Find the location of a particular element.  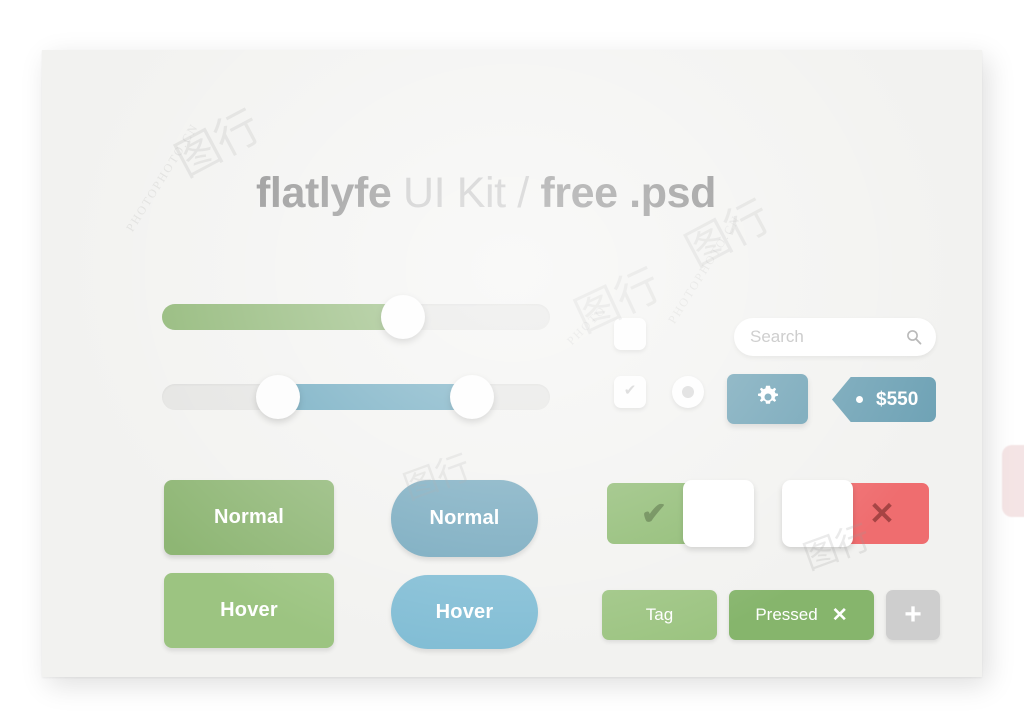

radio-selected is located at coordinates (688, 392).